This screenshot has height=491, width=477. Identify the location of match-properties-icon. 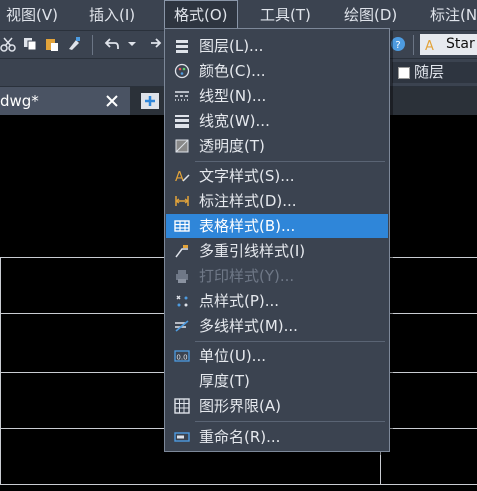
(74, 44).